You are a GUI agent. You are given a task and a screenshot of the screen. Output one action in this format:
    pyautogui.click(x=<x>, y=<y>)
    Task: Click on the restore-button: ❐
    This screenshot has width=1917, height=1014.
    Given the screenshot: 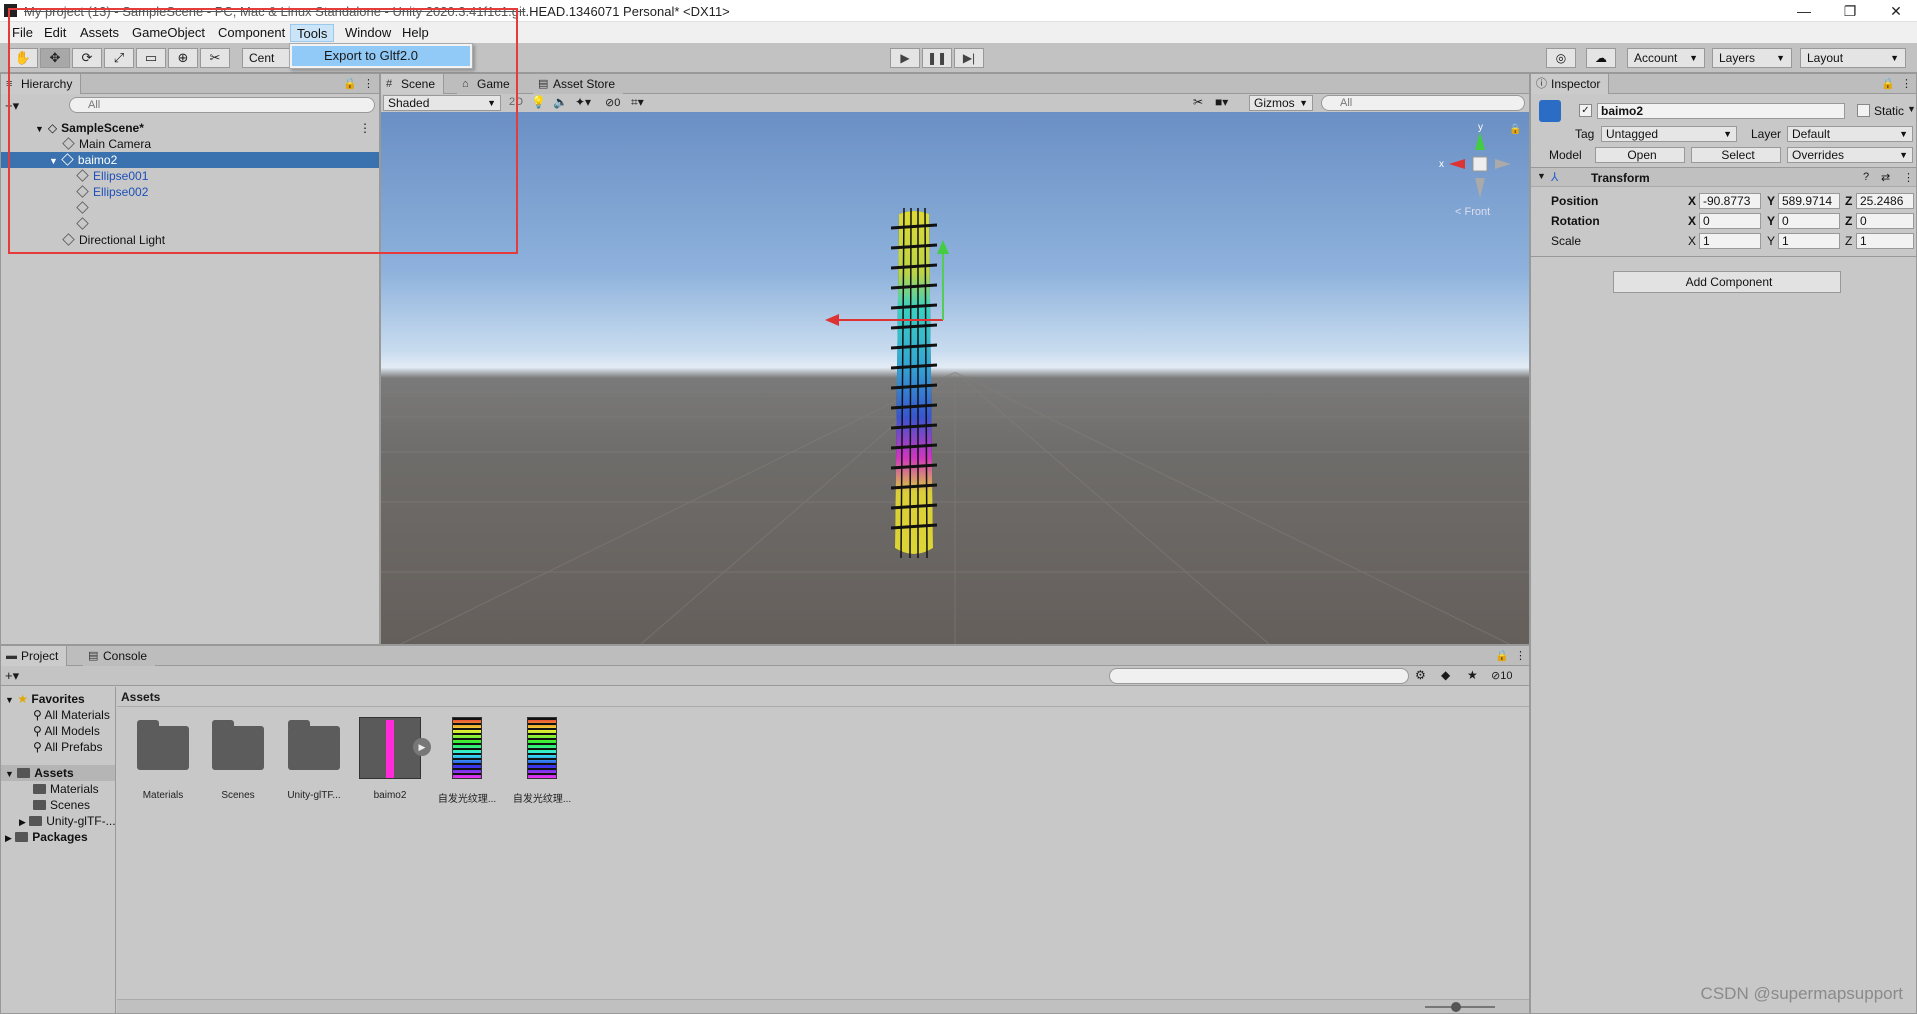 What is the action you would take?
    pyautogui.click(x=1850, y=11)
    